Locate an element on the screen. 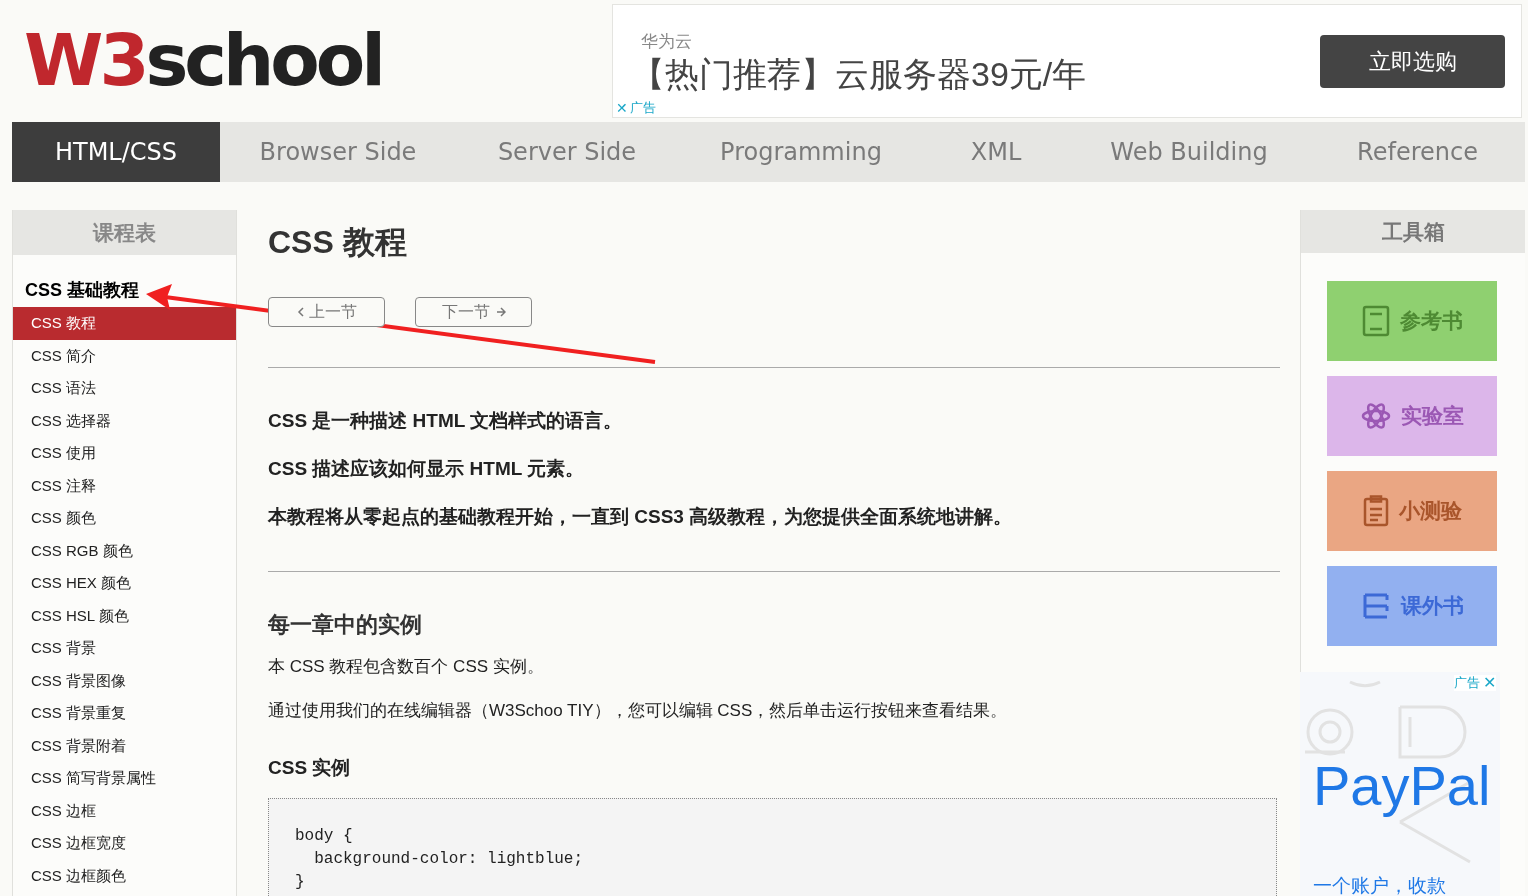 This screenshot has width=1528, height=896. example-heading: CSS 实例 is located at coordinates (310, 768).